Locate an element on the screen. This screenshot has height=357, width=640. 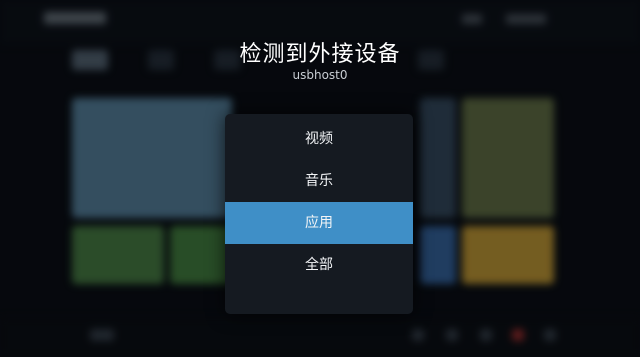
device-name: usbhost0 is located at coordinates (320, 75).